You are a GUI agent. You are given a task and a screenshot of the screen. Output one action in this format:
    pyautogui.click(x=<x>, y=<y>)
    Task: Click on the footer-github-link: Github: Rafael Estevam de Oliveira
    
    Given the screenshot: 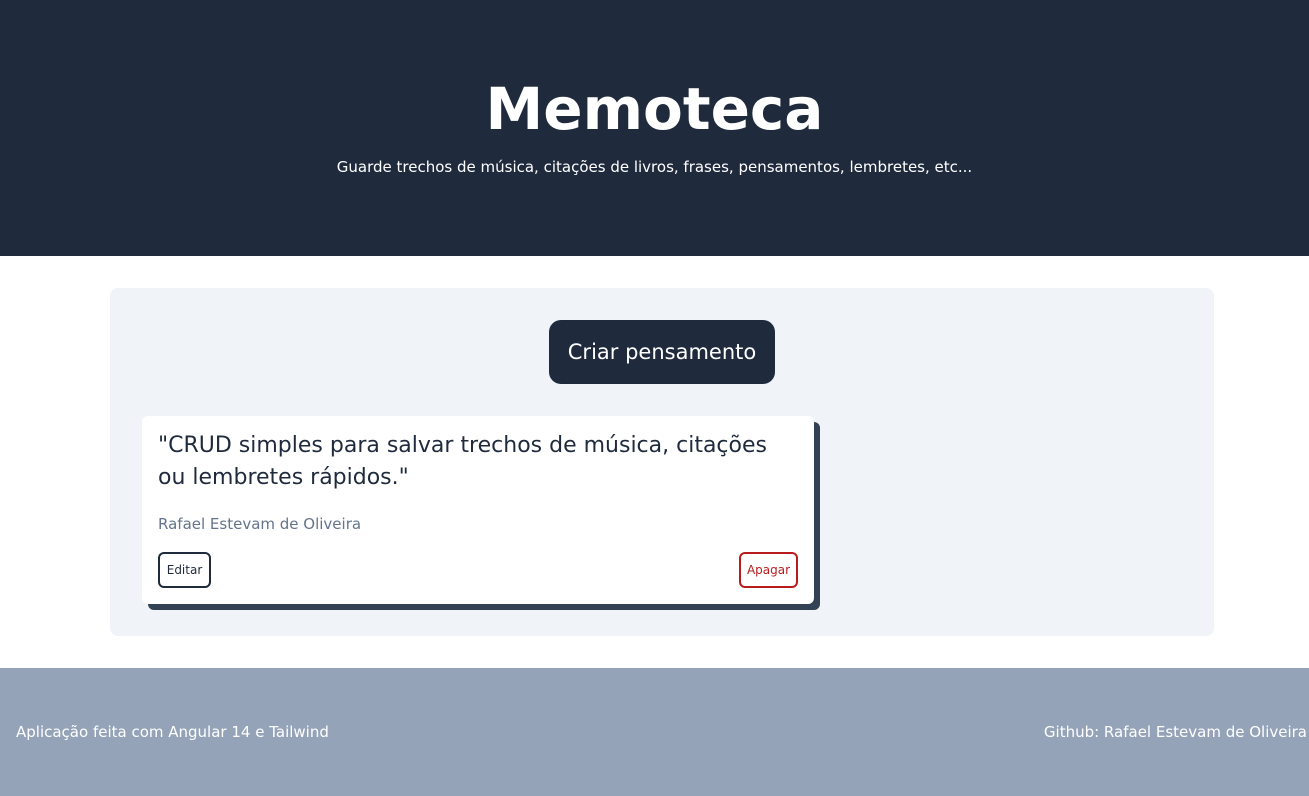 What is the action you would take?
    pyautogui.click(x=1175, y=732)
    